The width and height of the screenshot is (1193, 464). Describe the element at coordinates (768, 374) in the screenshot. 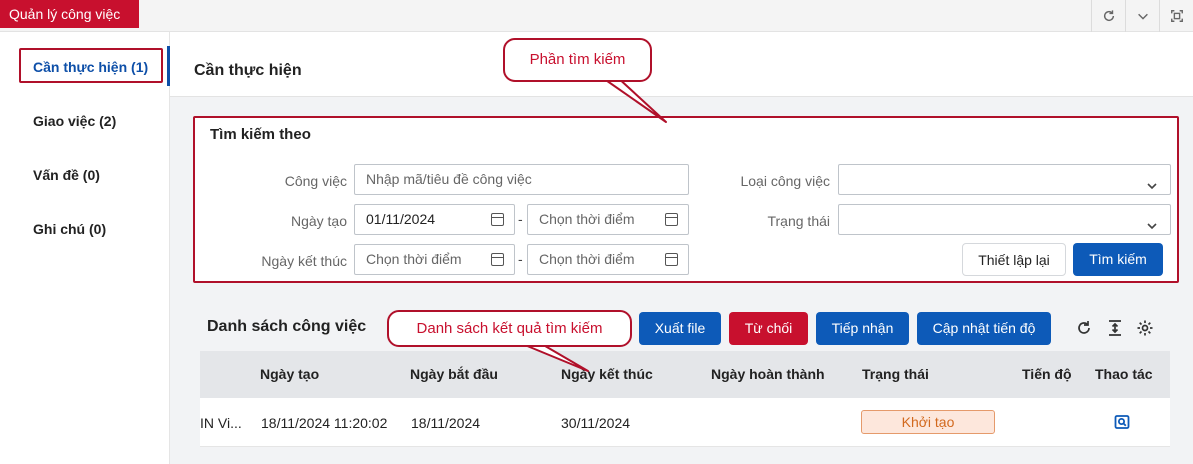

I see `column-header: Ngày hoàn thành` at that location.